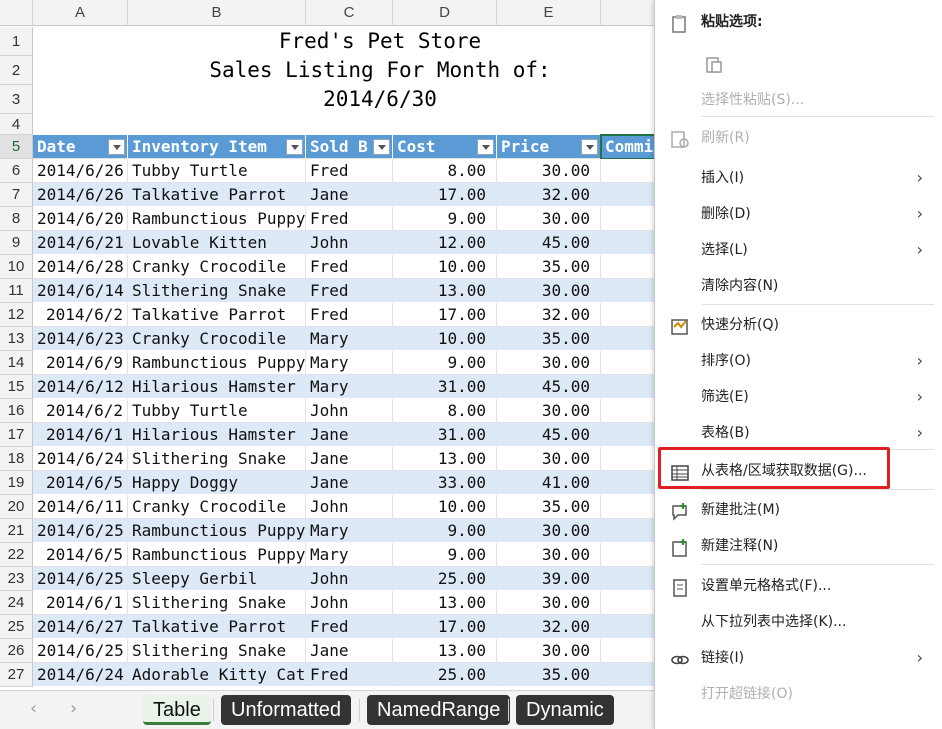 The width and height of the screenshot is (942, 729). Describe the element at coordinates (16, 651) in the screenshot. I see `row-header: 26` at that location.